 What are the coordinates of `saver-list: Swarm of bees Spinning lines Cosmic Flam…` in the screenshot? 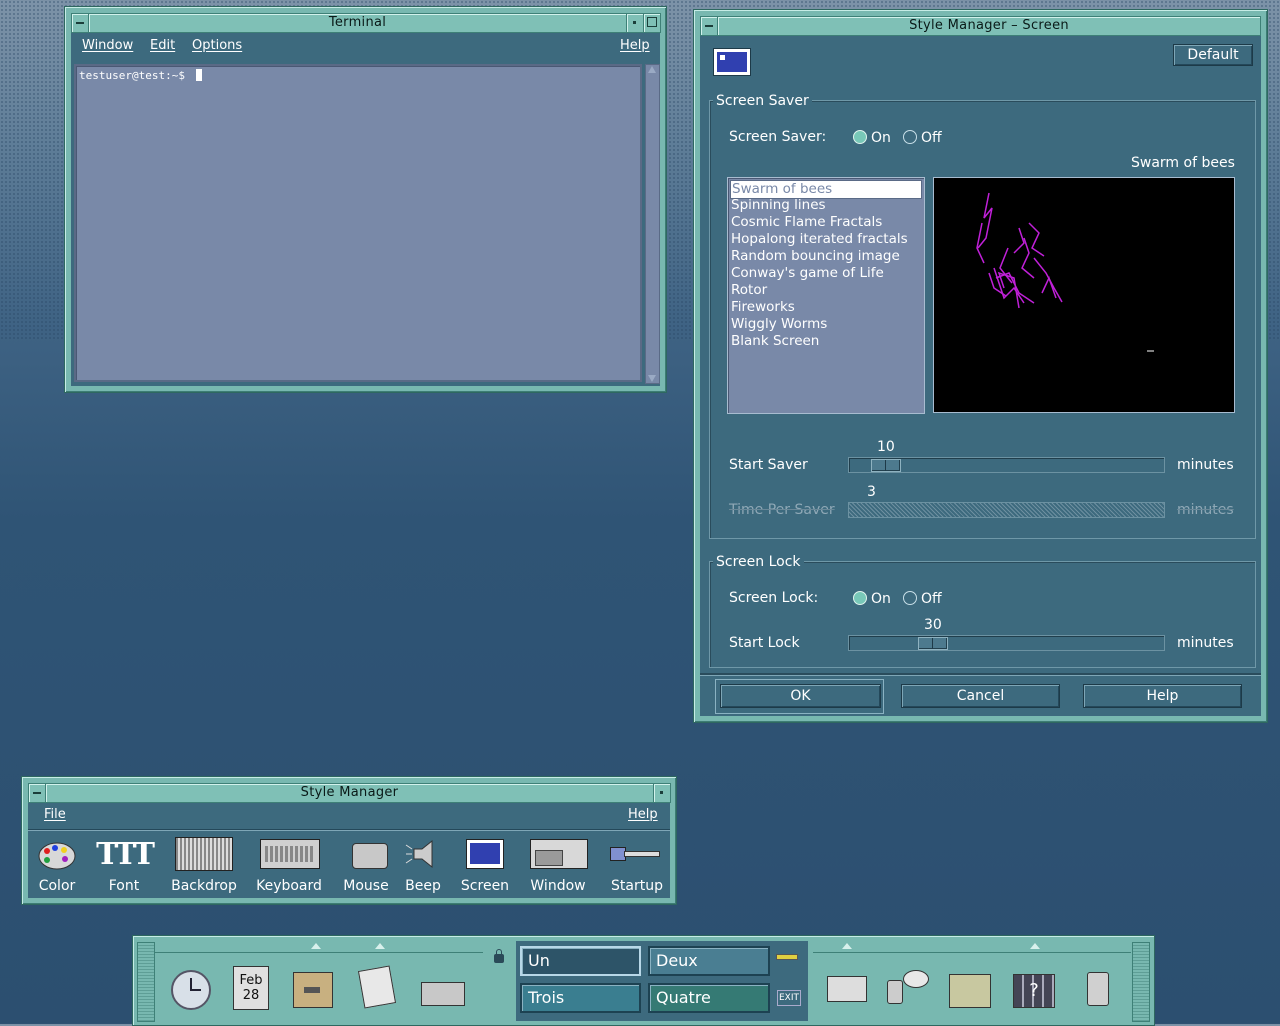 It's located at (826, 295).